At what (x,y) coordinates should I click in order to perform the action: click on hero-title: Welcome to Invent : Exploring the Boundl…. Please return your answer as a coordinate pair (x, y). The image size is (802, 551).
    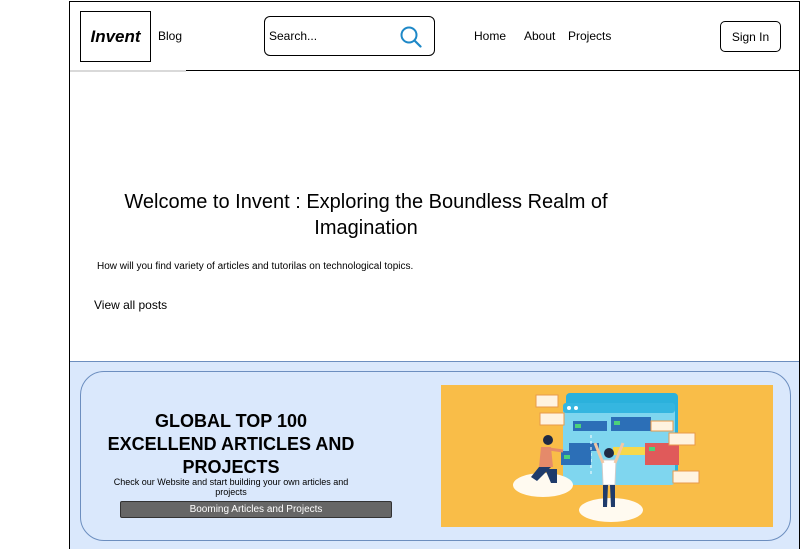
    Looking at the image, I should click on (366, 215).